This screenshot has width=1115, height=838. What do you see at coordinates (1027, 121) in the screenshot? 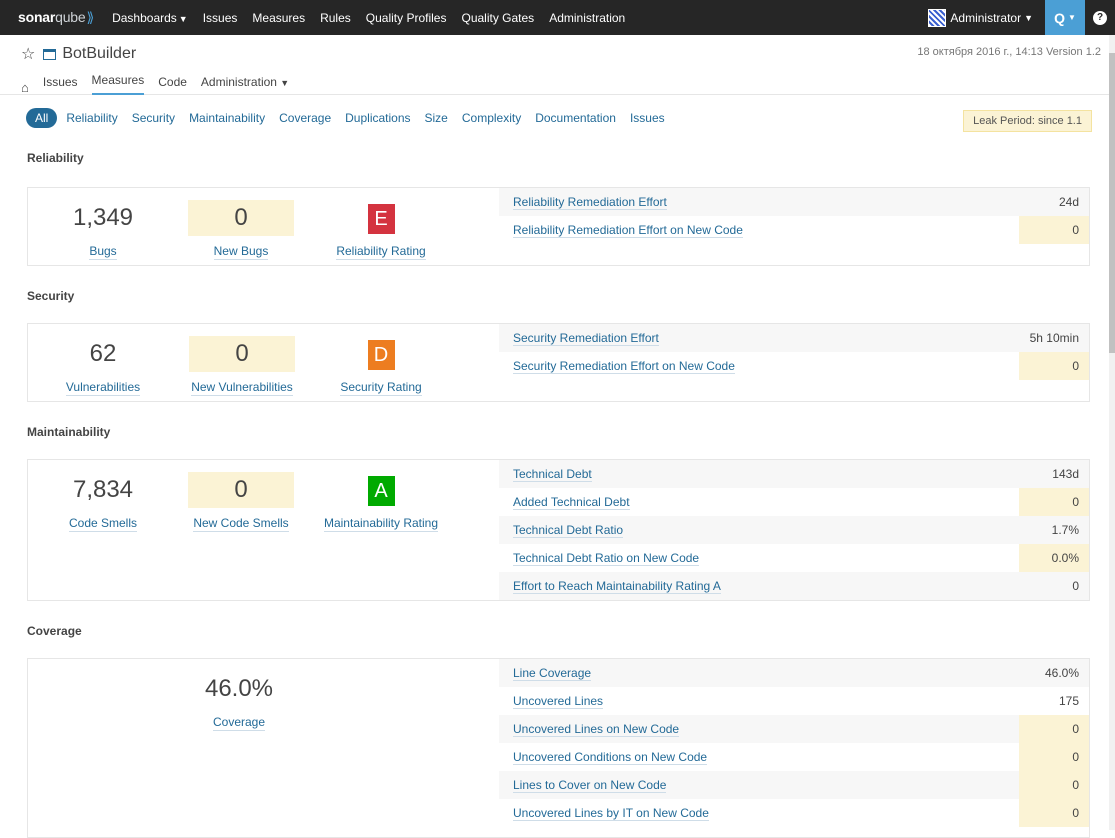
I see `leak-period-badge: Leak Period: since 1.1` at bounding box center [1027, 121].